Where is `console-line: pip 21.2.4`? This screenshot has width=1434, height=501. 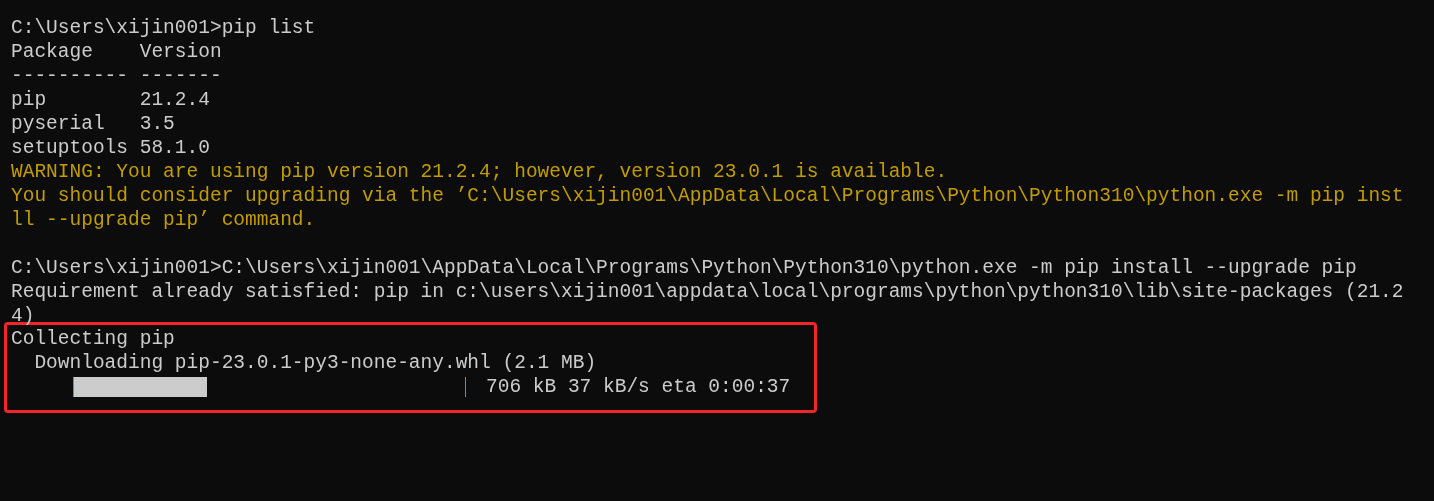
console-line: pip 21.2.4 is located at coordinates (110, 100).